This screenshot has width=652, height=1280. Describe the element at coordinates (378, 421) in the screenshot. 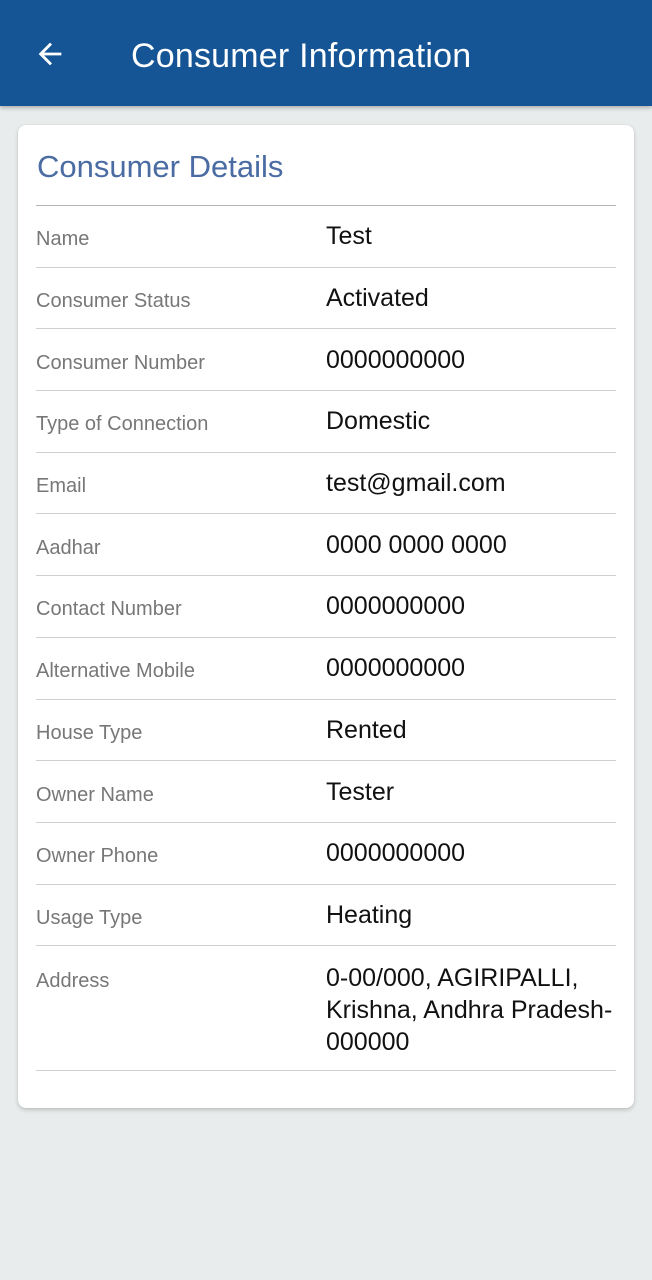

I see `field-value: Domestic` at that location.